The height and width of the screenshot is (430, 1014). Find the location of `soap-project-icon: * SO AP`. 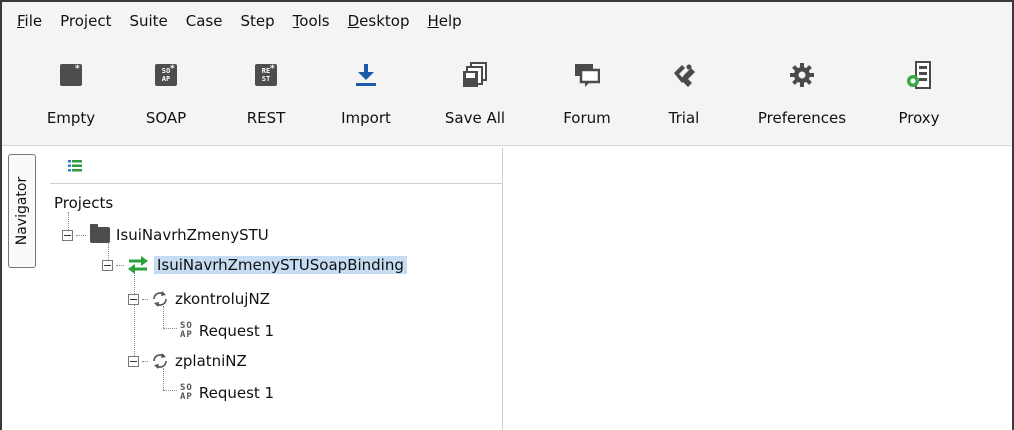

soap-project-icon: * SO AP is located at coordinates (166, 75).